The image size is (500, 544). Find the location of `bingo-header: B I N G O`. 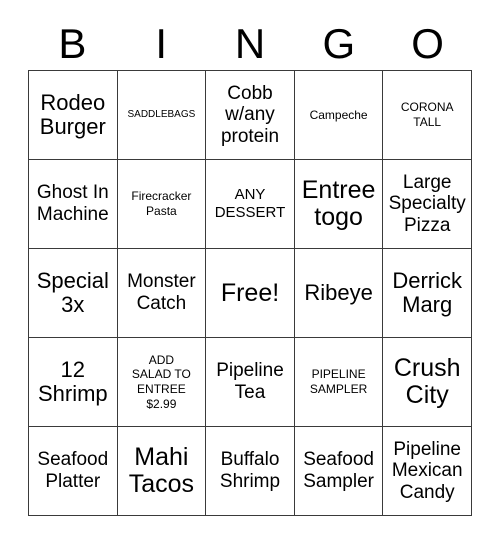

bingo-header: B I N G O is located at coordinates (250, 44).